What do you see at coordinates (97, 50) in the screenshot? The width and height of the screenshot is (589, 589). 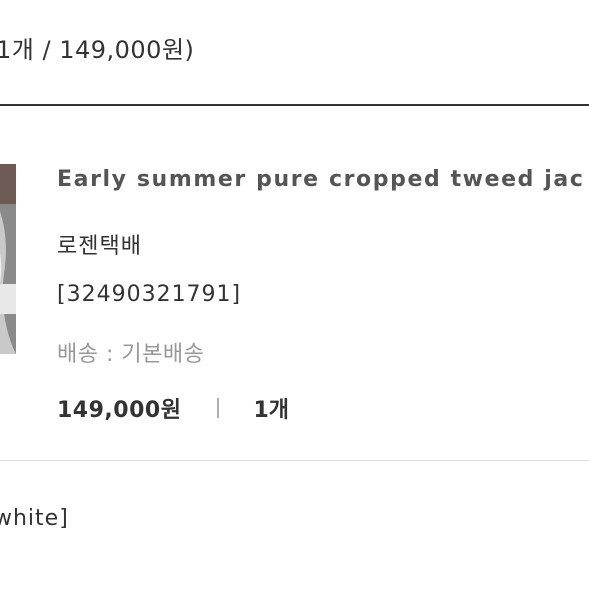 I see `order-summary-text: 1개 / 149,000원)` at bounding box center [97, 50].